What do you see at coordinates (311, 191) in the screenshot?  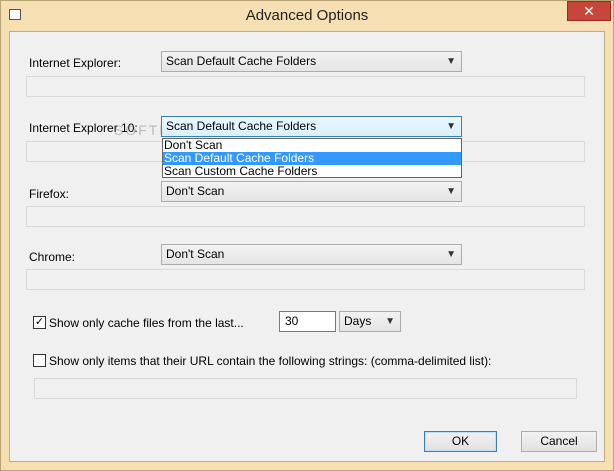 I see `firefox-scan-select: Don't Scan ▼` at bounding box center [311, 191].